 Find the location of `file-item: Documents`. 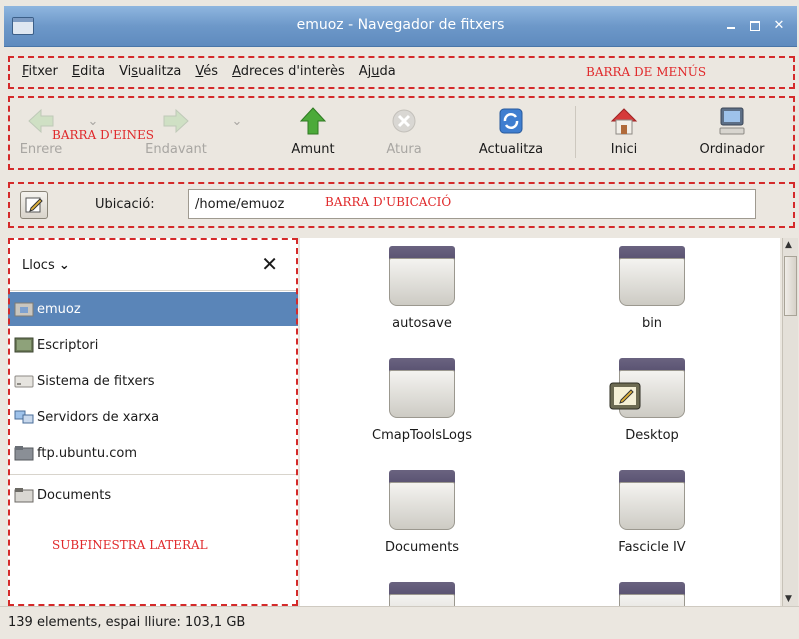

file-item: Documents is located at coordinates (422, 512).